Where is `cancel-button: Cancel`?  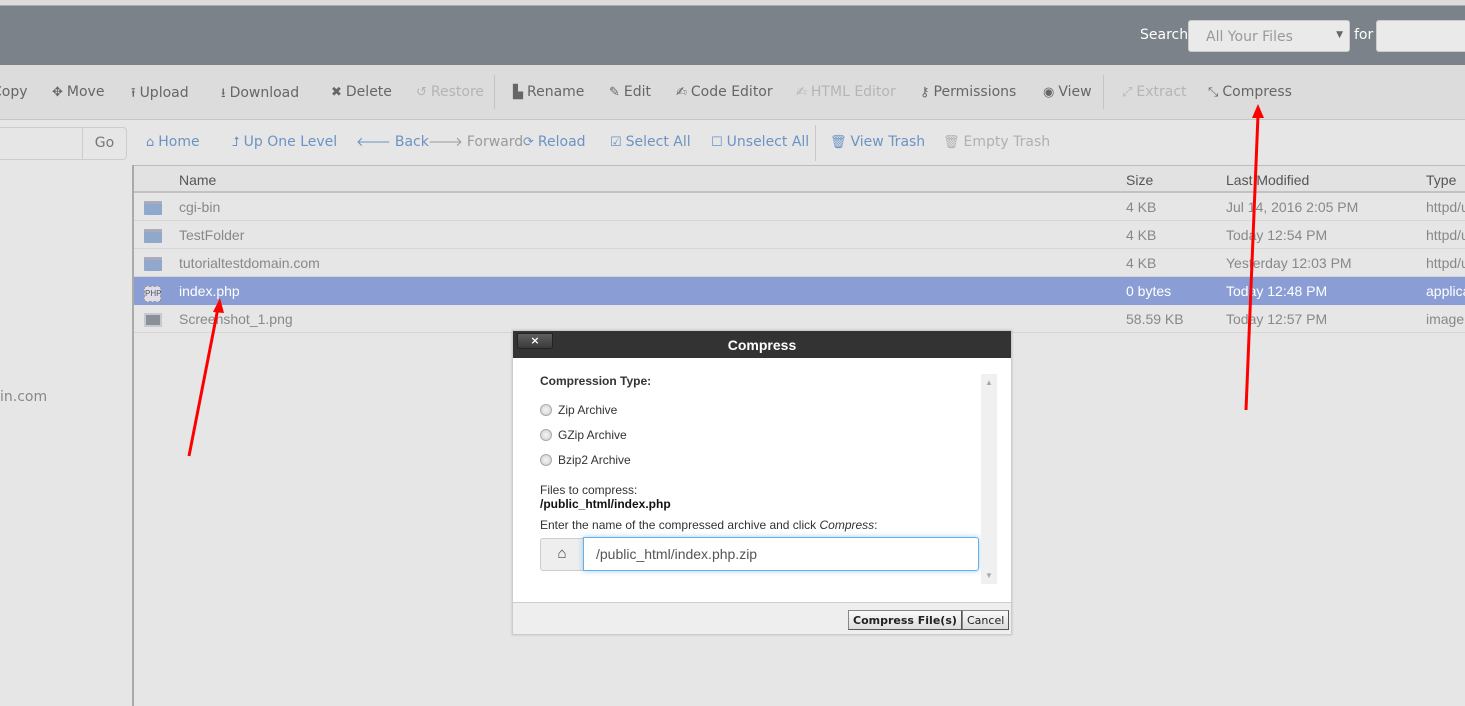 cancel-button: Cancel is located at coordinates (986, 620).